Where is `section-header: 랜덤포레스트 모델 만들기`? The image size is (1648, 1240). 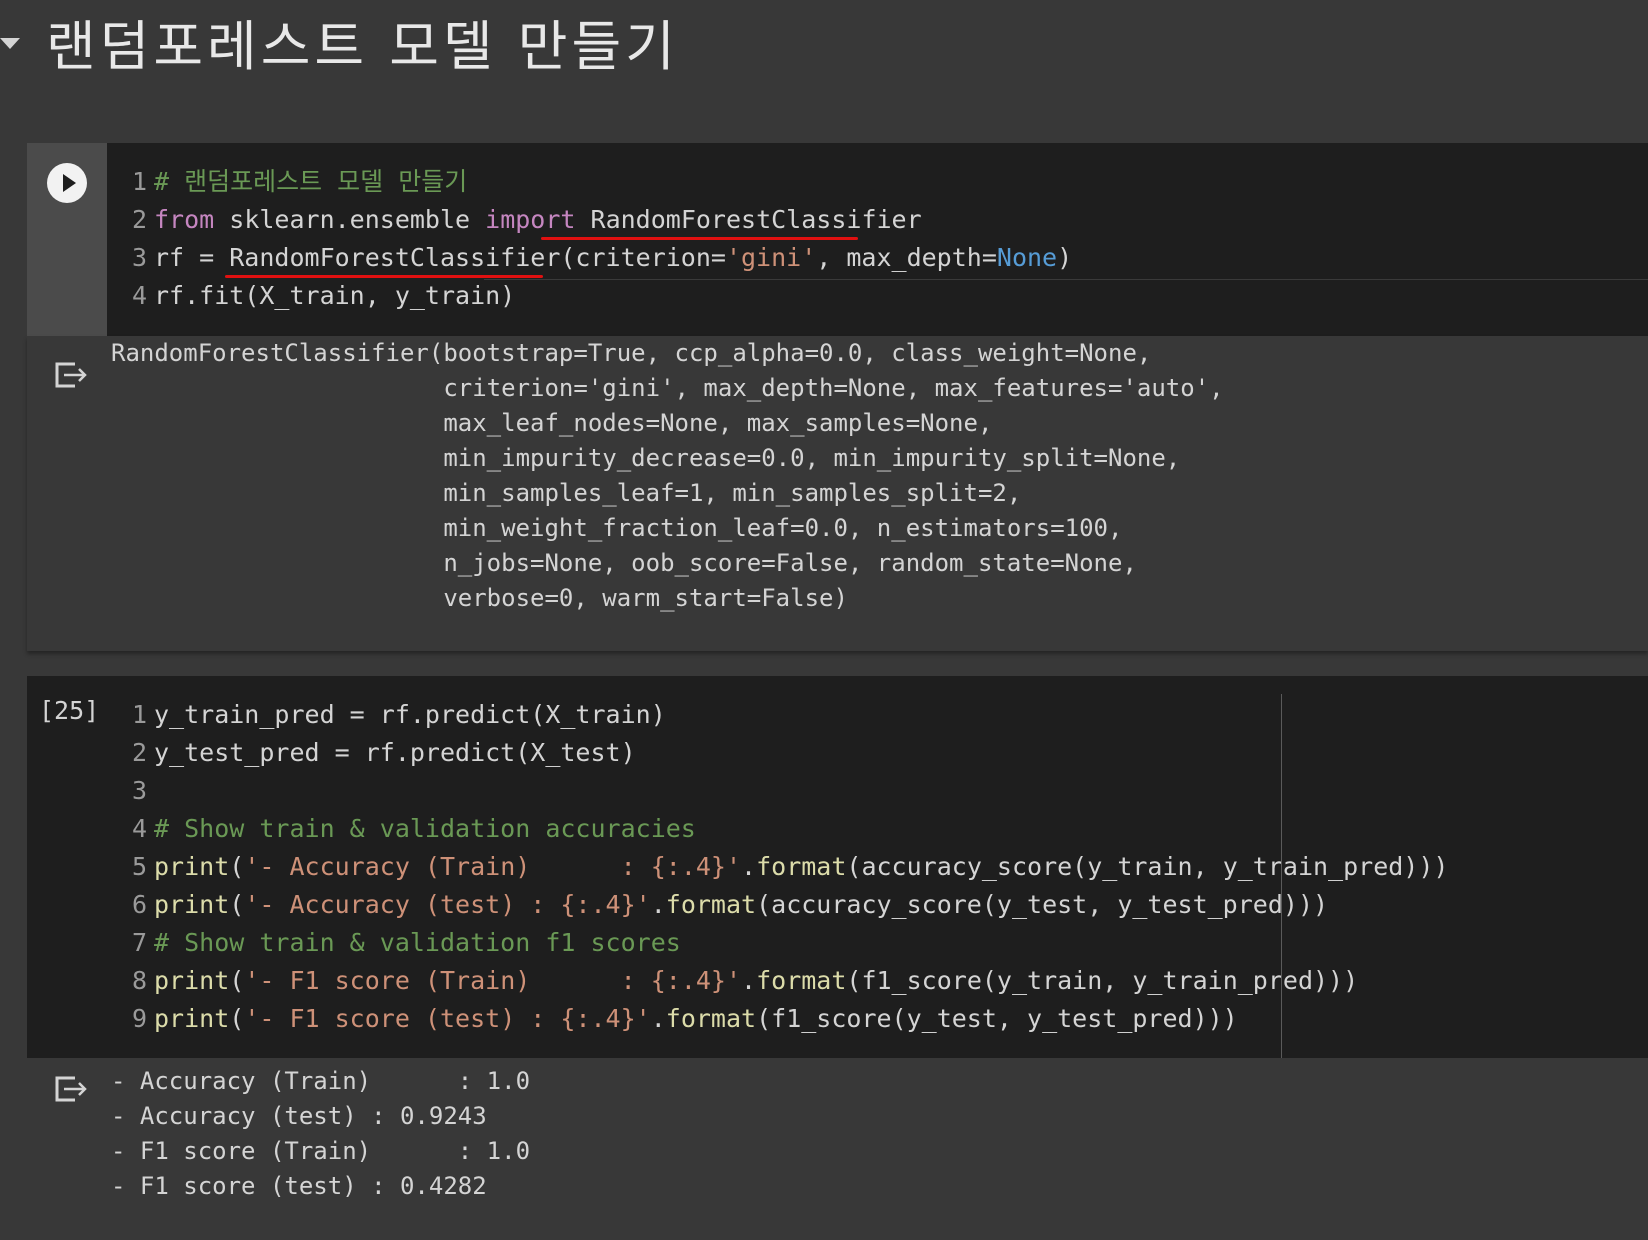 section-header: 랜덤포레스트 모델 만들기 is located at coordinates (824, 60).